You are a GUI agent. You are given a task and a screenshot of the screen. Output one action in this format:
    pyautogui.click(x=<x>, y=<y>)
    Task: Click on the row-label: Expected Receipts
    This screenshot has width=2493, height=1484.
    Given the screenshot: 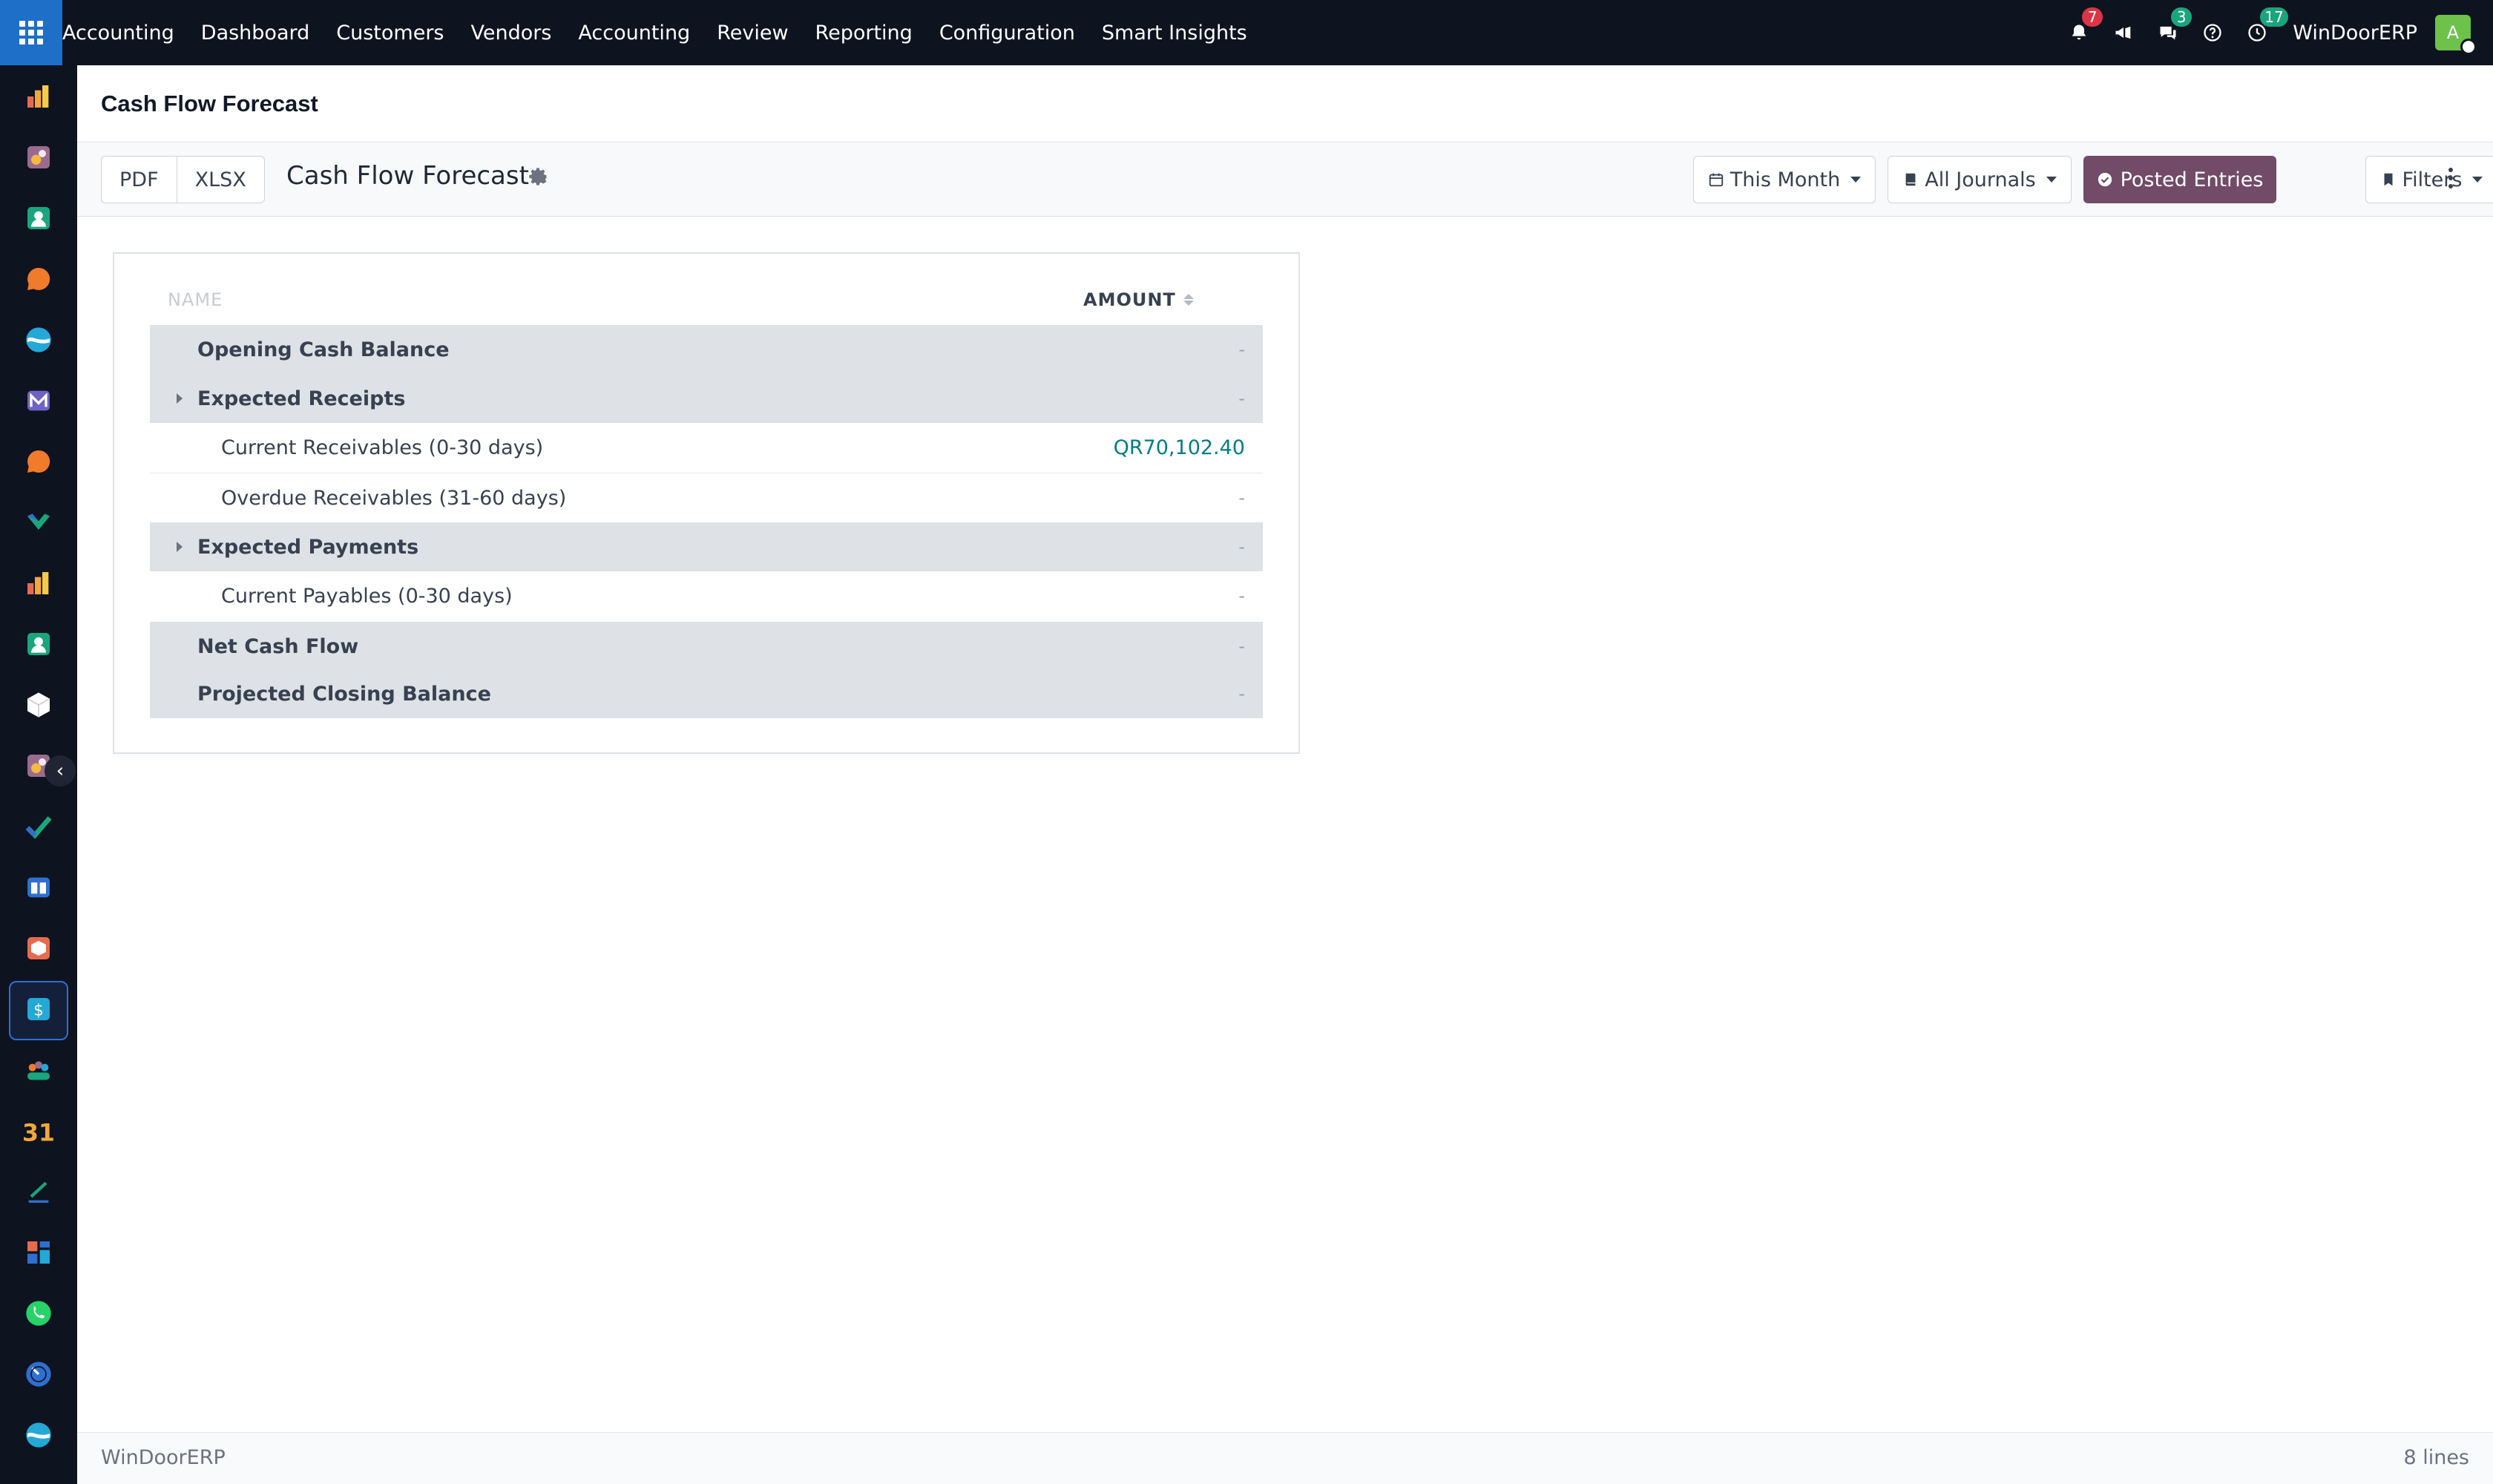 What is the action you would take?
    pyautogui.click(x=301, y=398)
    